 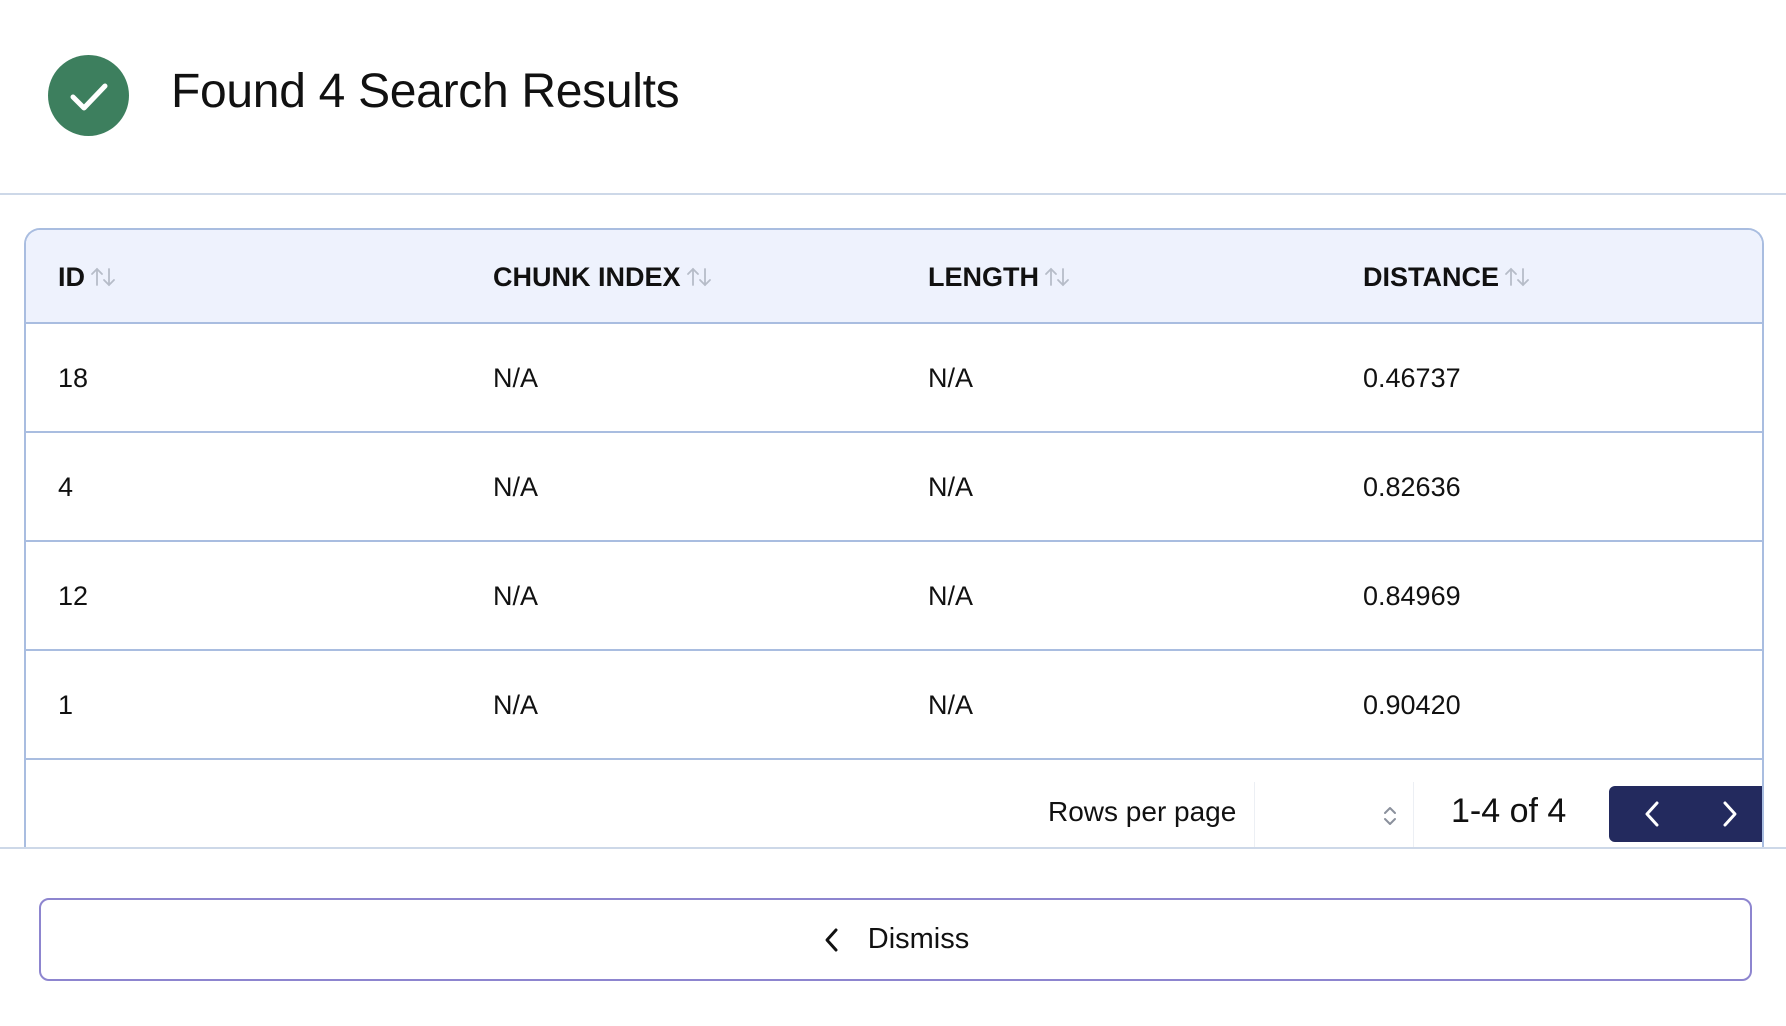 I want to click on dismiss-label: Dismiss, so click(x=918, y=939).